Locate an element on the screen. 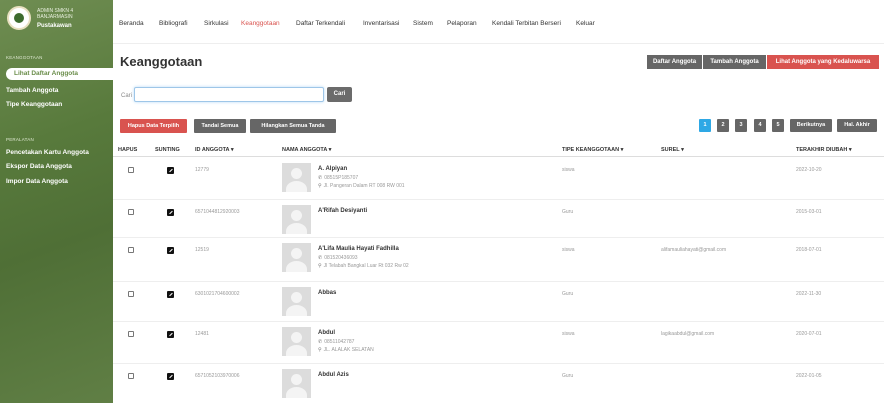 This screenshot has height=403, width=884. member-address: ⚲ JL. ALALAK SELATAN is located at coordinates (346, 350).